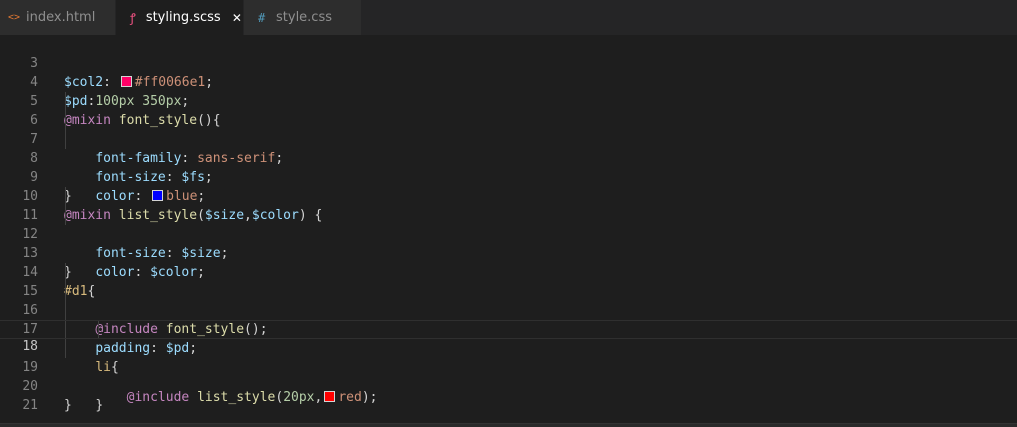  What do you see at coordinates (508, 252) in the screenshot?
I see `code-line: 13 }` at bounding box center [508, 252].